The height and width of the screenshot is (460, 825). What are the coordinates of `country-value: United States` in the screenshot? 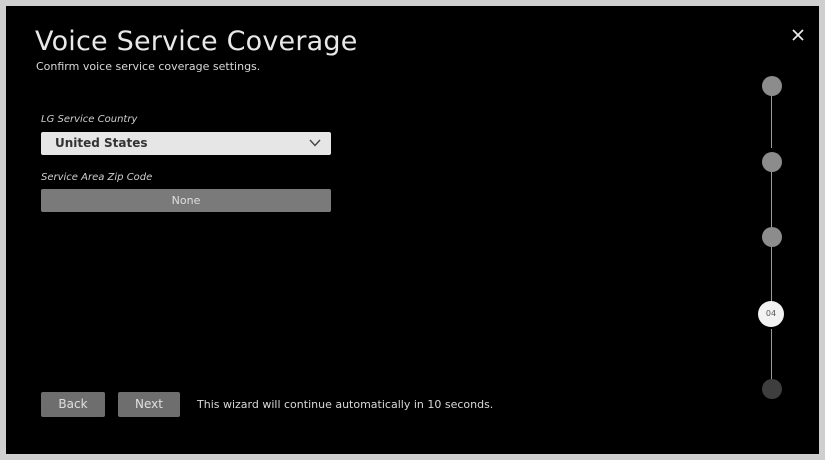 It's located at (101, 143).